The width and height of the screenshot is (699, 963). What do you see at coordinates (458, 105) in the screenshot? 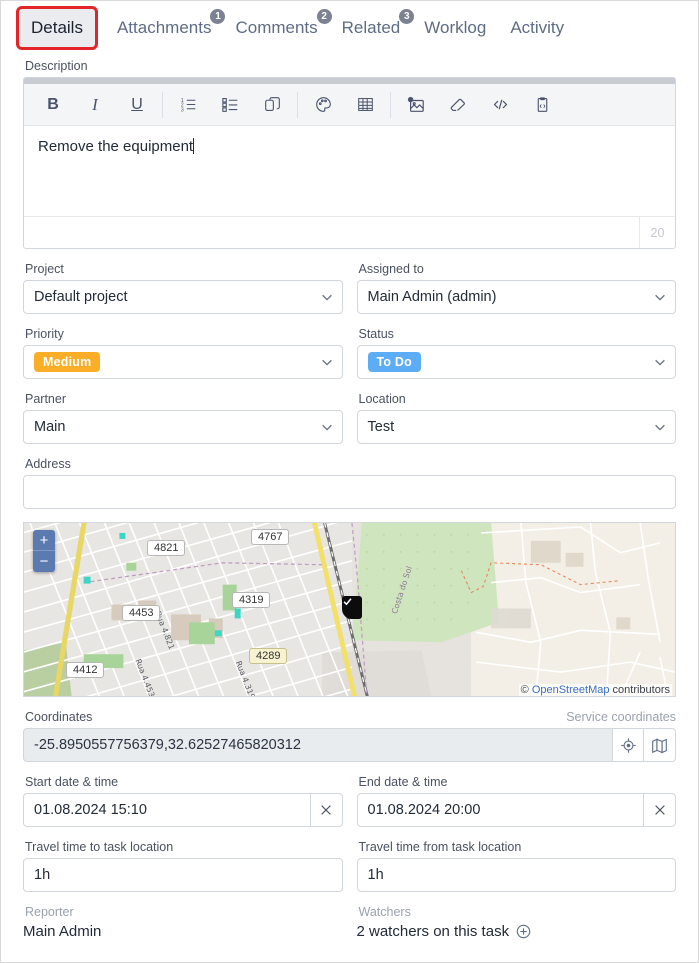
I see `clear-formatting-icon` at bounding box center [458, 105].